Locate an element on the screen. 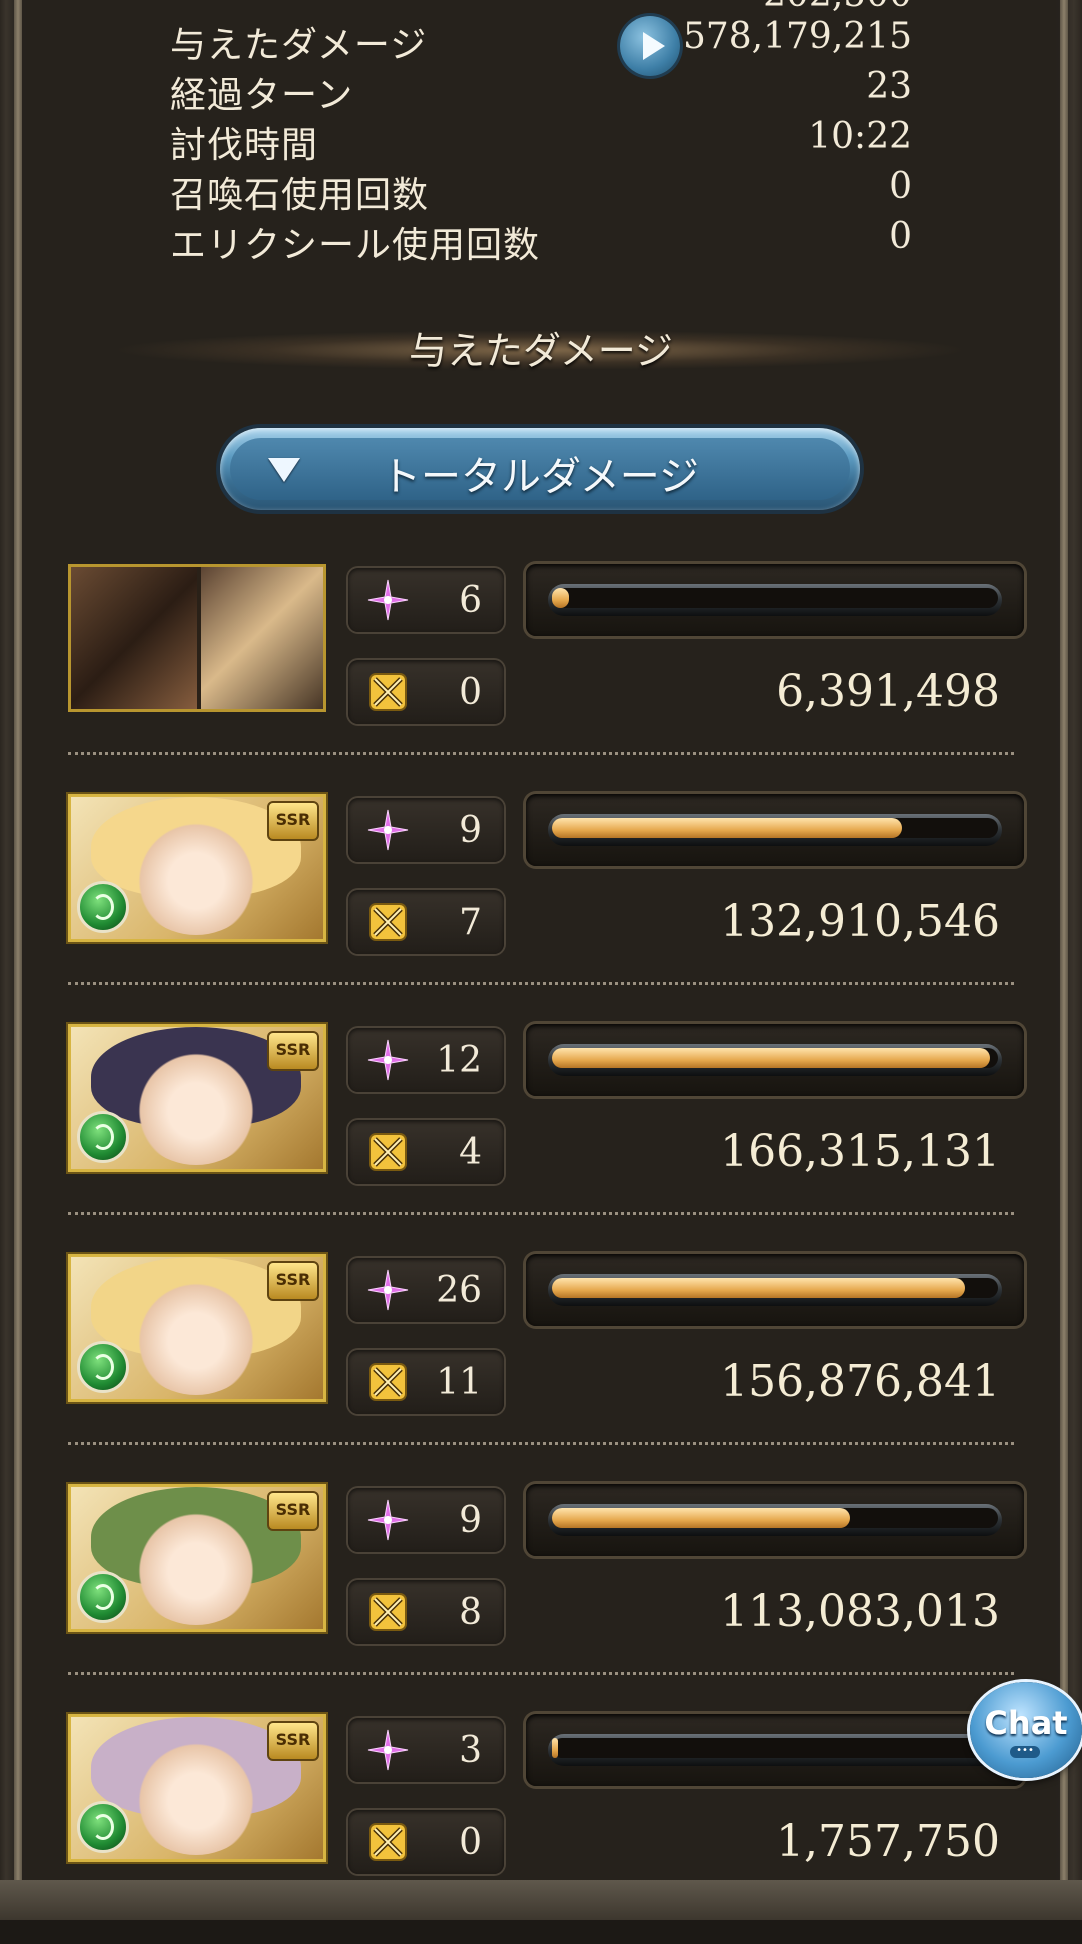  ougi-count-box: 11 is located at coordinates (426, 1382).